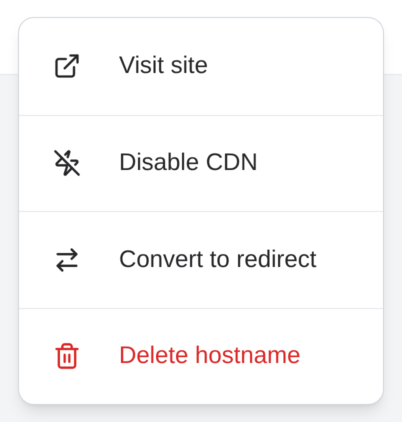 The height and width of the screenshot is (422, 402). Describe the element at coordinates (67, 163) in the screenshot. I see `lightning-off-icon` at that location.